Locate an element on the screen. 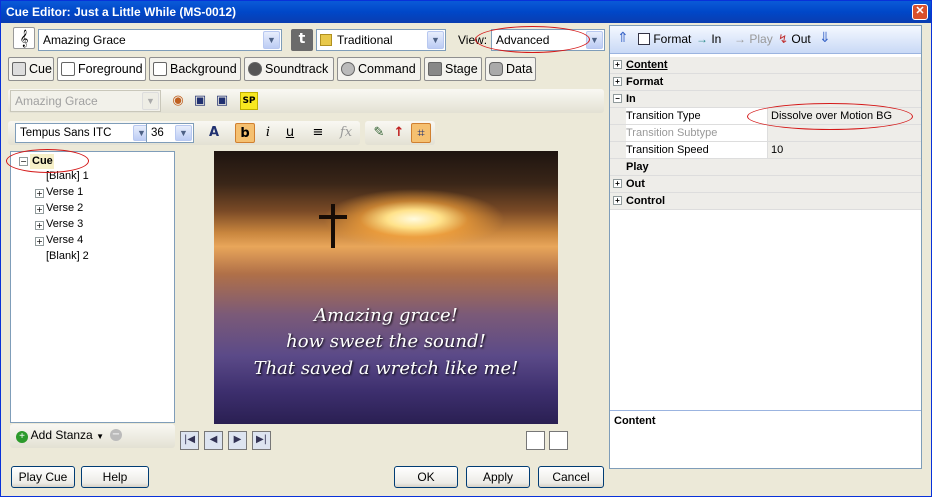  prop-transition-speed: Transition Speed 10 is located at coordinates (765, 150).